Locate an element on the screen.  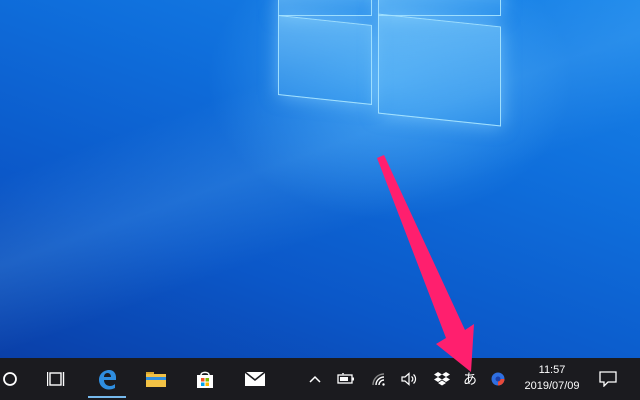
network-button is located at coordinates (379, 379).